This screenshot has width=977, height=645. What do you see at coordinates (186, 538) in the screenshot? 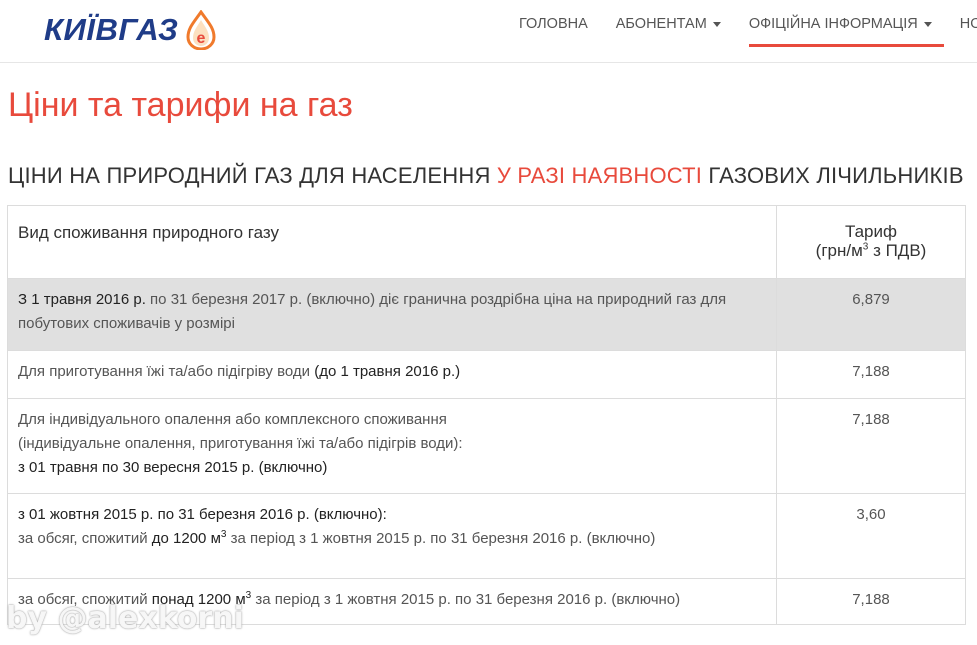
I see `row-volume-bold: до 1200 м` at bounding box center [186, 538].